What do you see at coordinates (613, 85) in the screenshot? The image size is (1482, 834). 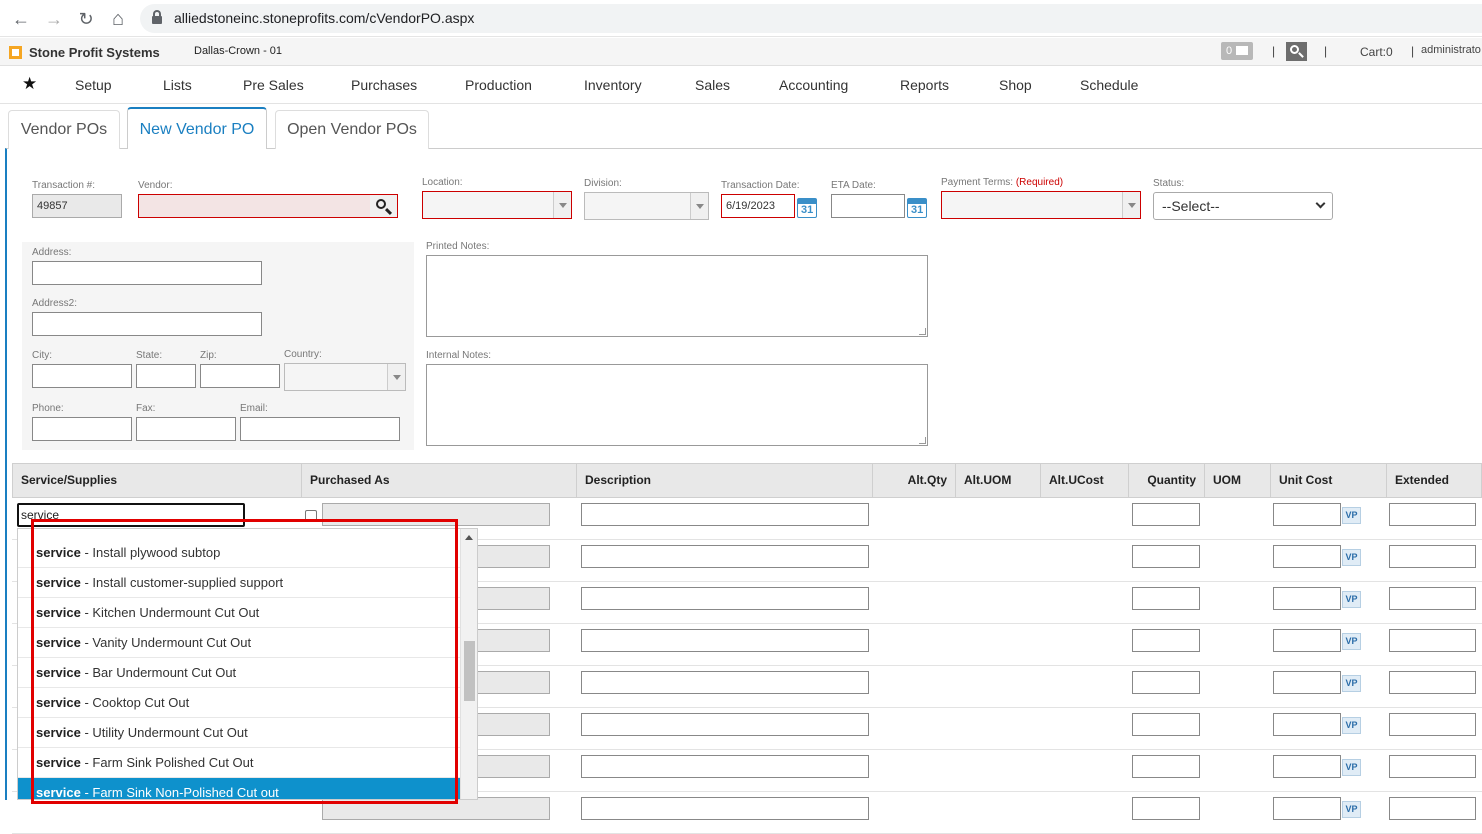 I see `menu-inventory: Inventory` at bounding box center [613, 85].